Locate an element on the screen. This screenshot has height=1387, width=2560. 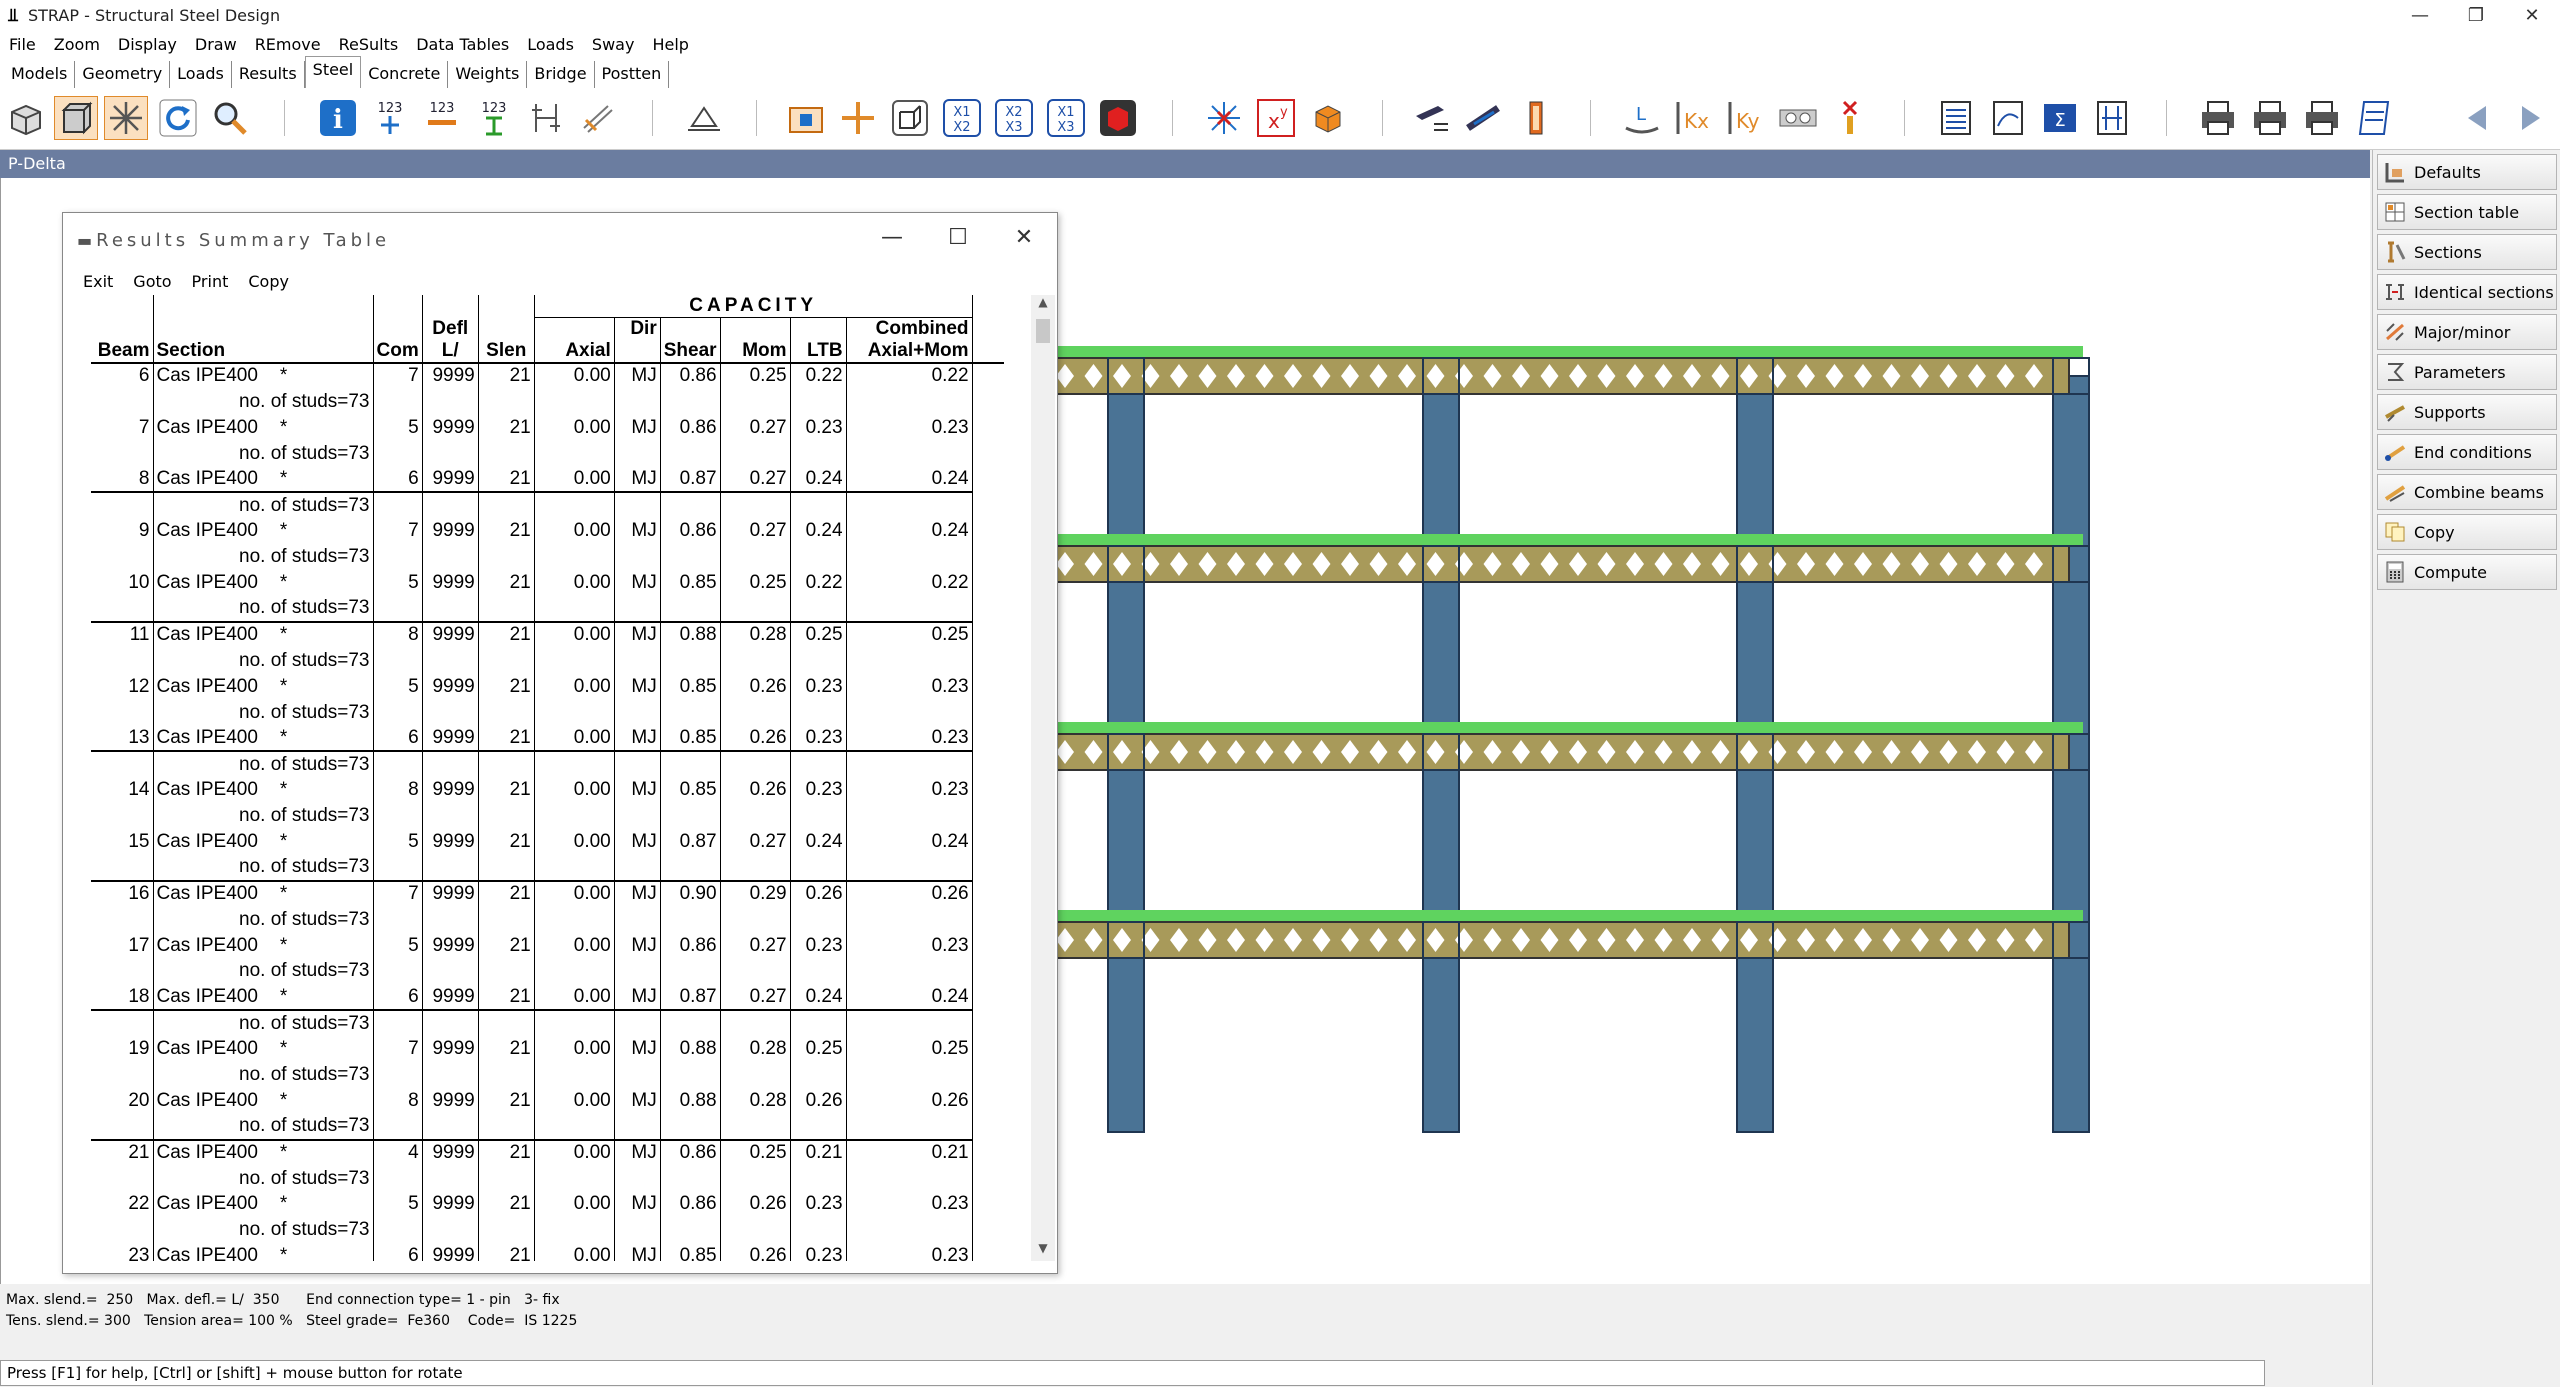
dialog-menu-copy: Copy is located at coordinates (268, 281).